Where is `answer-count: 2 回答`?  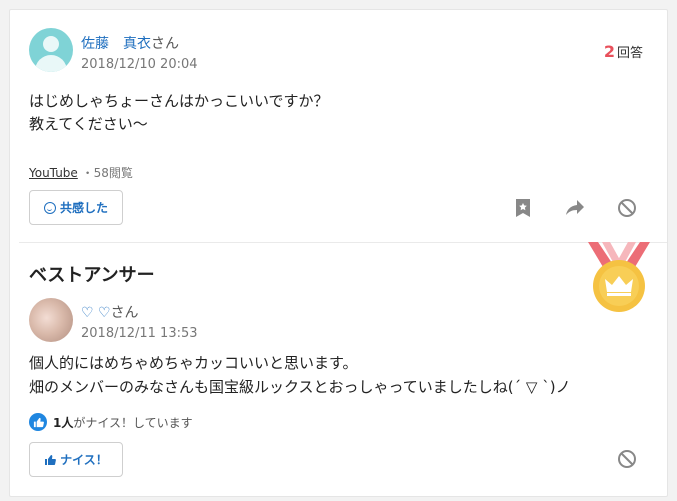
answer-count: 2 回答 is located at coordinates (623, 51).